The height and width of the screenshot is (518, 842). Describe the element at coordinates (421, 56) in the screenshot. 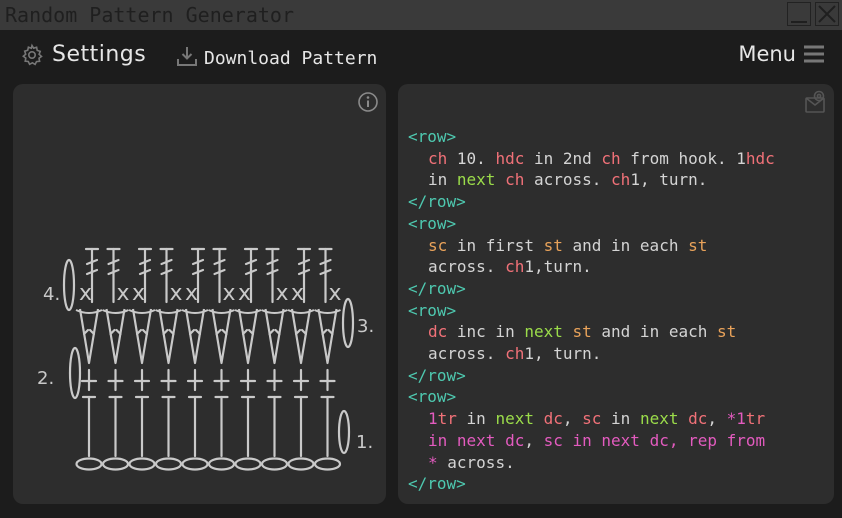

I see `toolbar: Settings Download Pattern Menu` at that location.